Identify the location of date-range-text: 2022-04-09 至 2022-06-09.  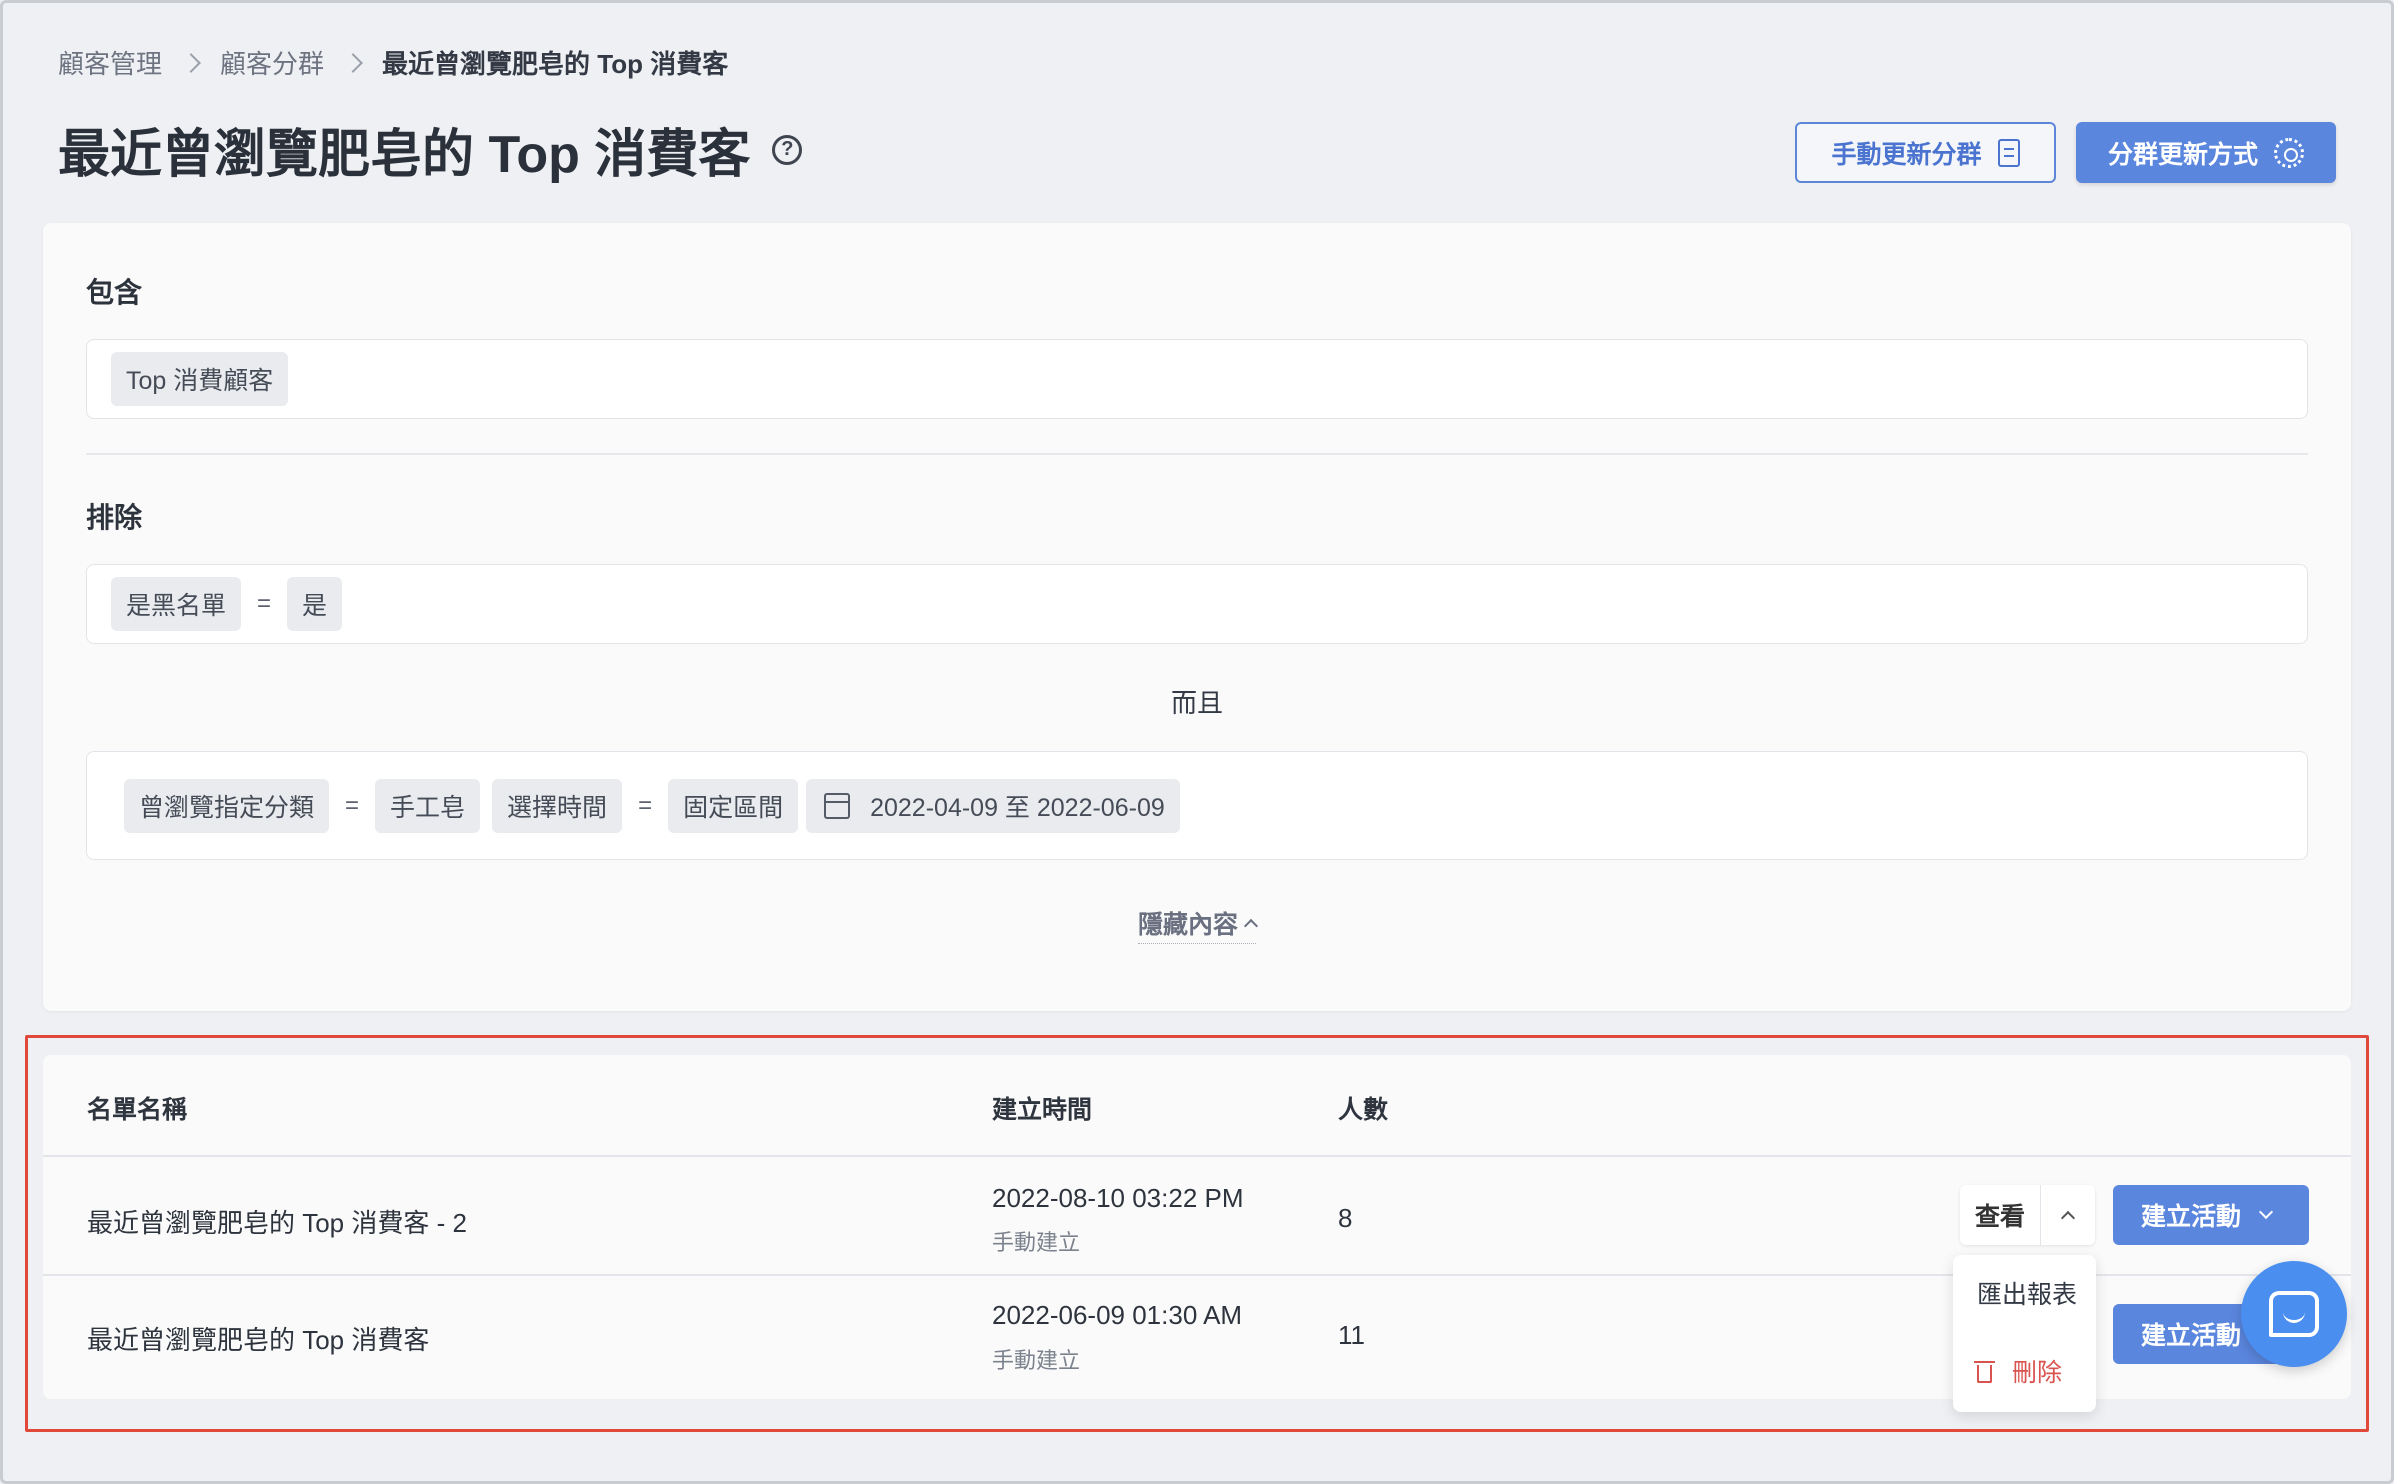
(1017, 807).